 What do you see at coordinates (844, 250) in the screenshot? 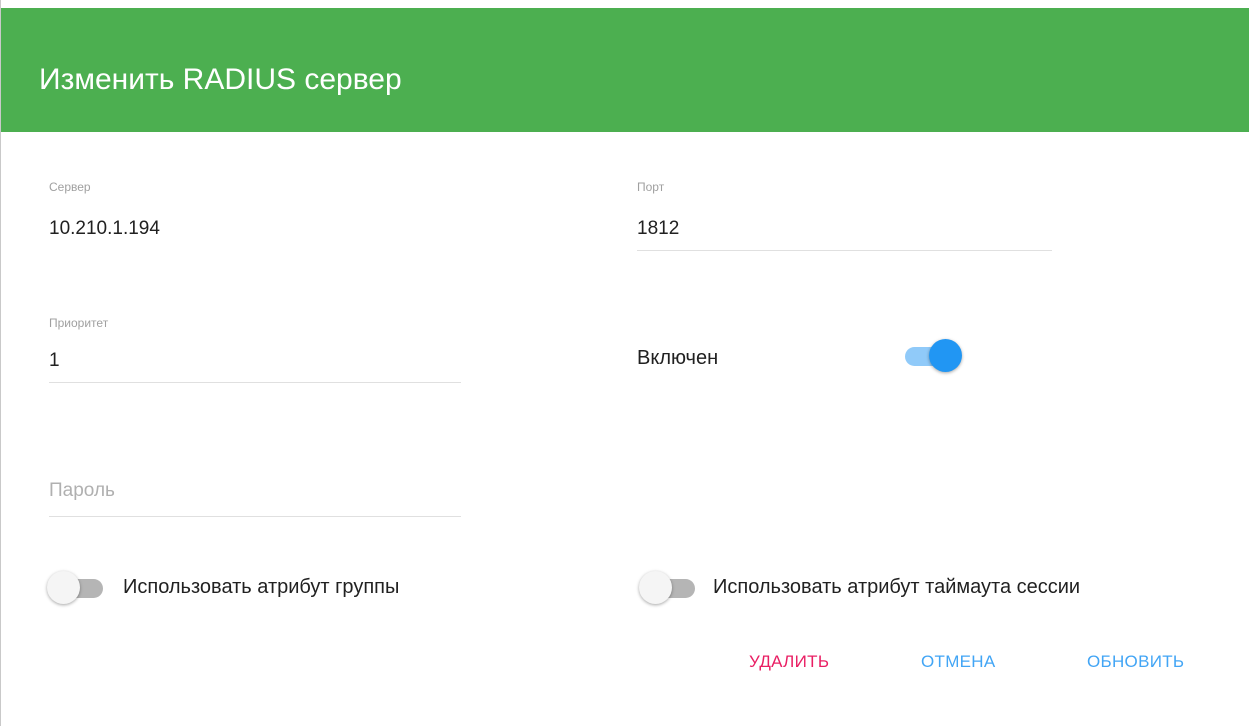
I see `port-underline` at bounding box center [844, 250].